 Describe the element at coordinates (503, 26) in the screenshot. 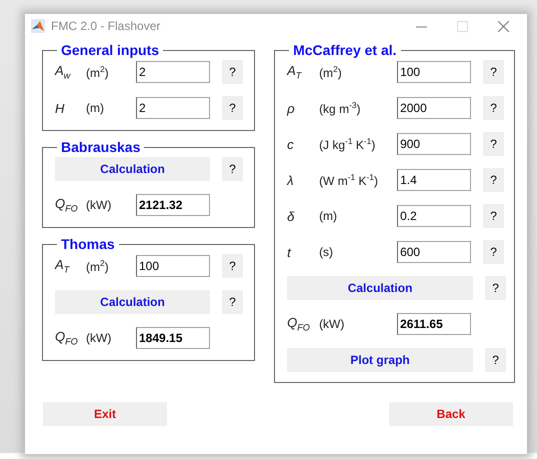

I see `close-icon` at that location.